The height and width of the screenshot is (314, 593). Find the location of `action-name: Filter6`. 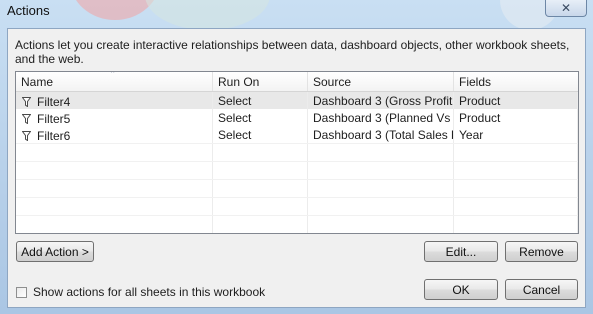

action-name: Filter6 is located at coordinates (54, 135).